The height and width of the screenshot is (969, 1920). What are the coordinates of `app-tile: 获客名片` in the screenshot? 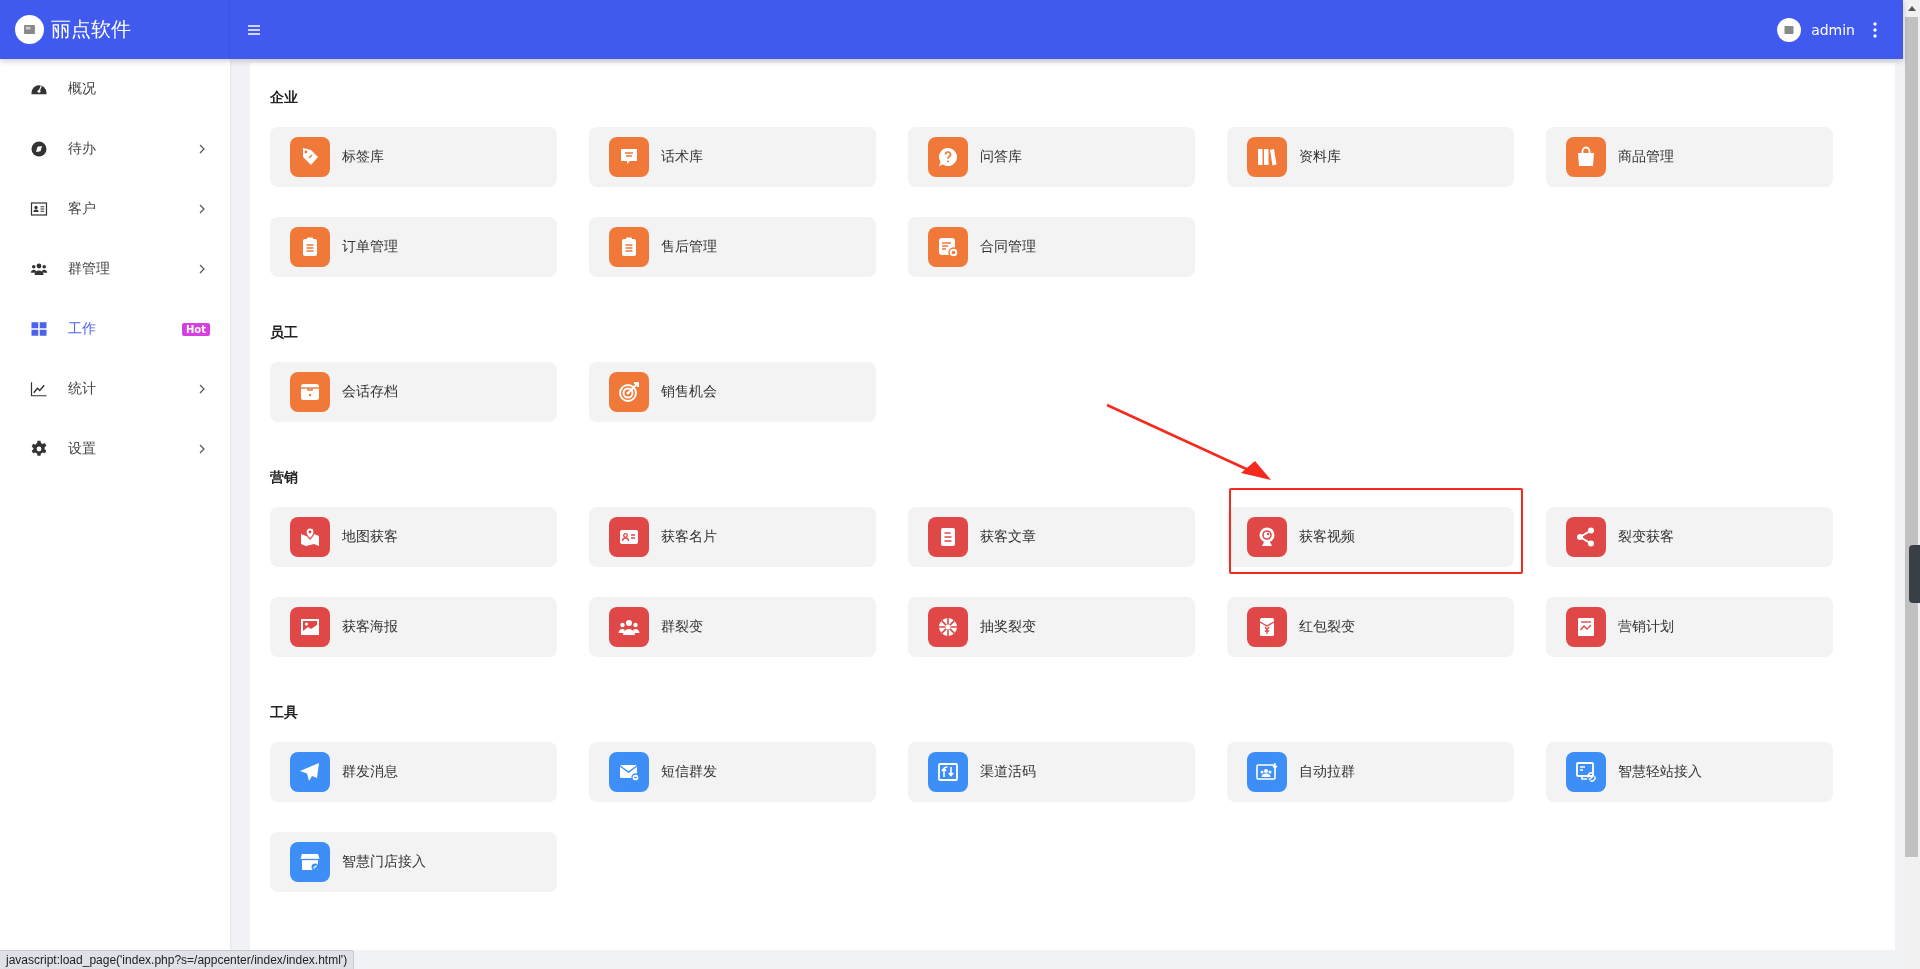 It's located at (732, 537).